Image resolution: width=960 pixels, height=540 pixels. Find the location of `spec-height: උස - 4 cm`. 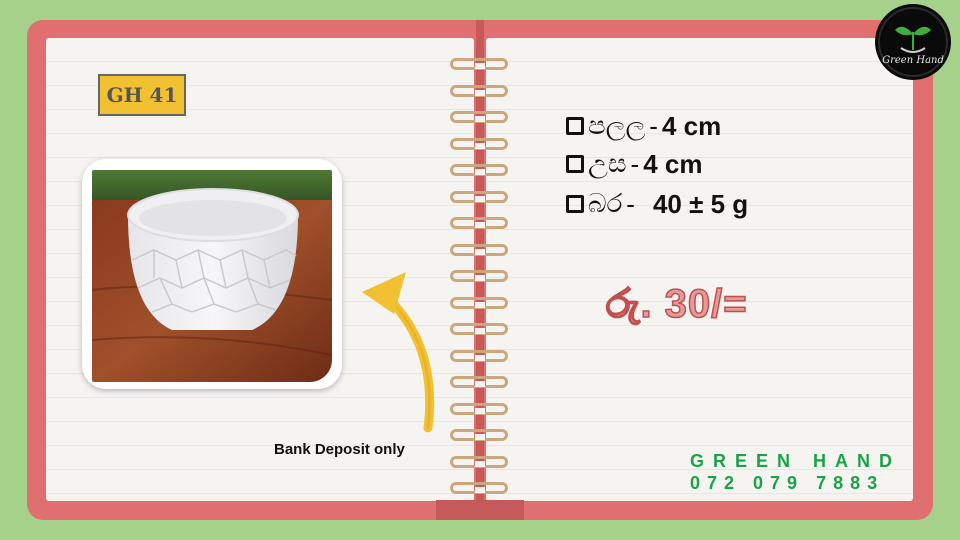

spec-height: උස - 4 cm is located at coordinates (634, 164).